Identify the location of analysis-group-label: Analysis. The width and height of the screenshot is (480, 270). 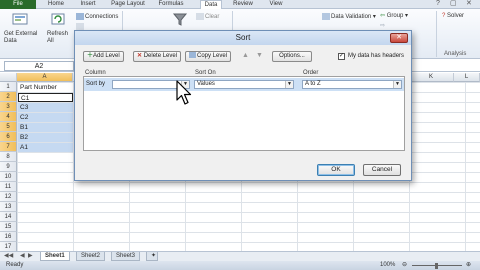
(455, 54).